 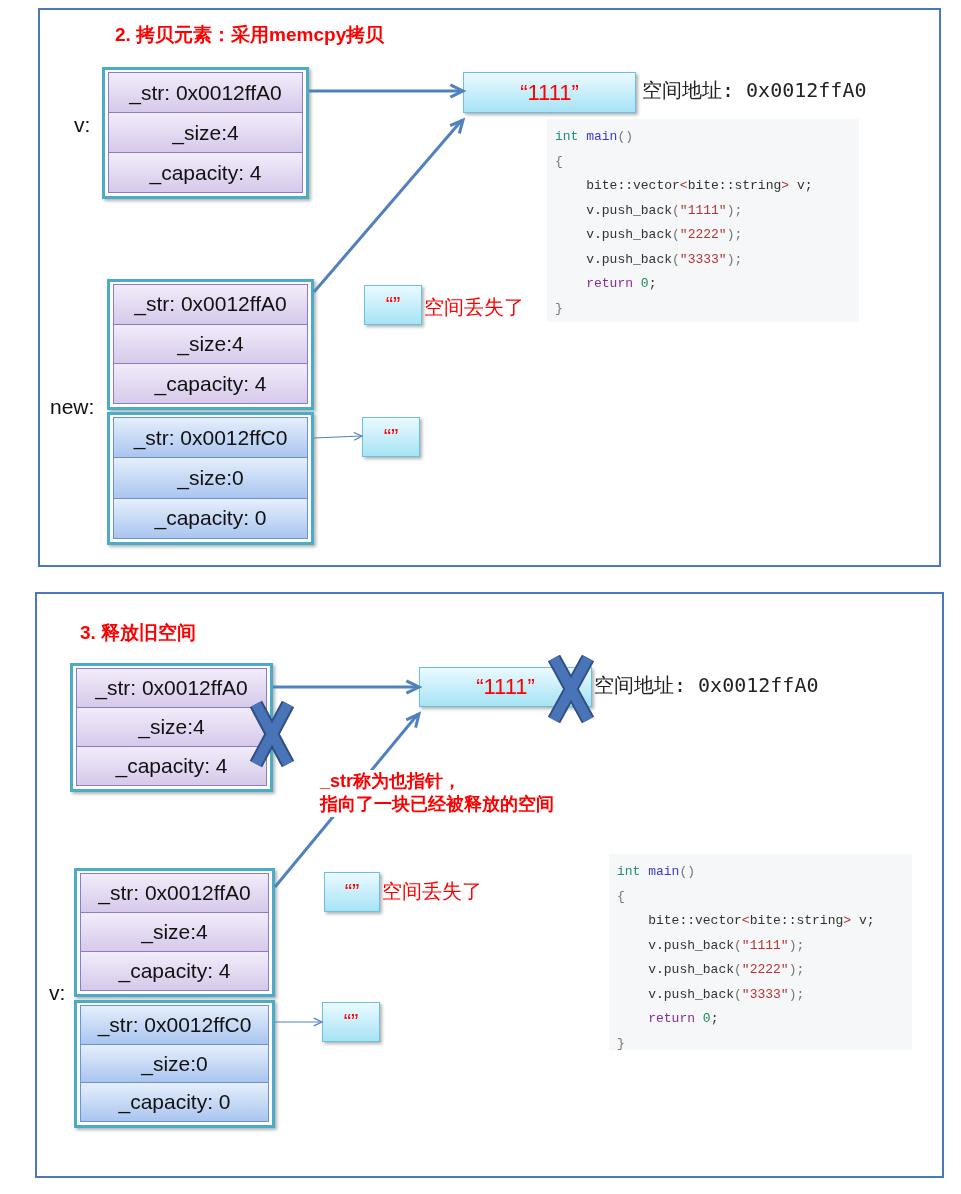 I want to click on diagram-title: 3. 释放旧空间, so click(x=138, y=633).